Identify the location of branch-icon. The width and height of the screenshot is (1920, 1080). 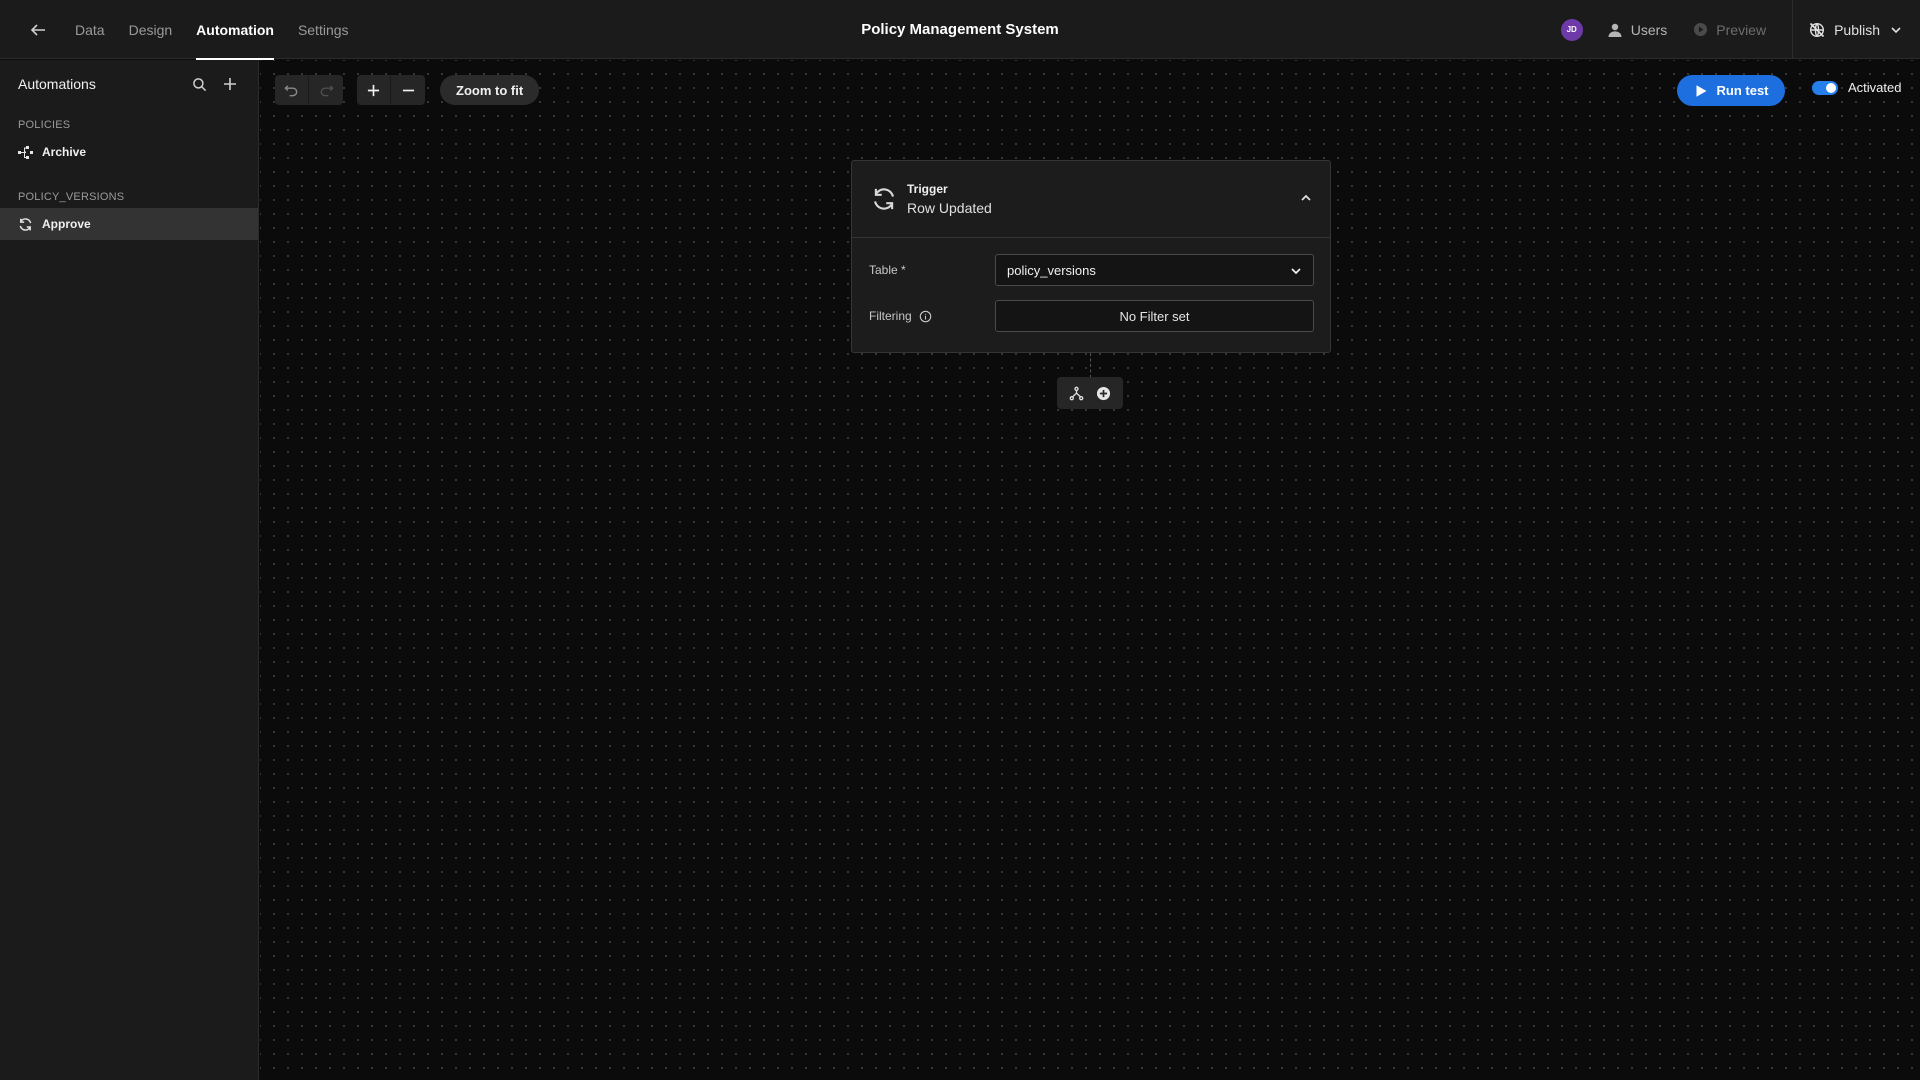
(1076, 393).